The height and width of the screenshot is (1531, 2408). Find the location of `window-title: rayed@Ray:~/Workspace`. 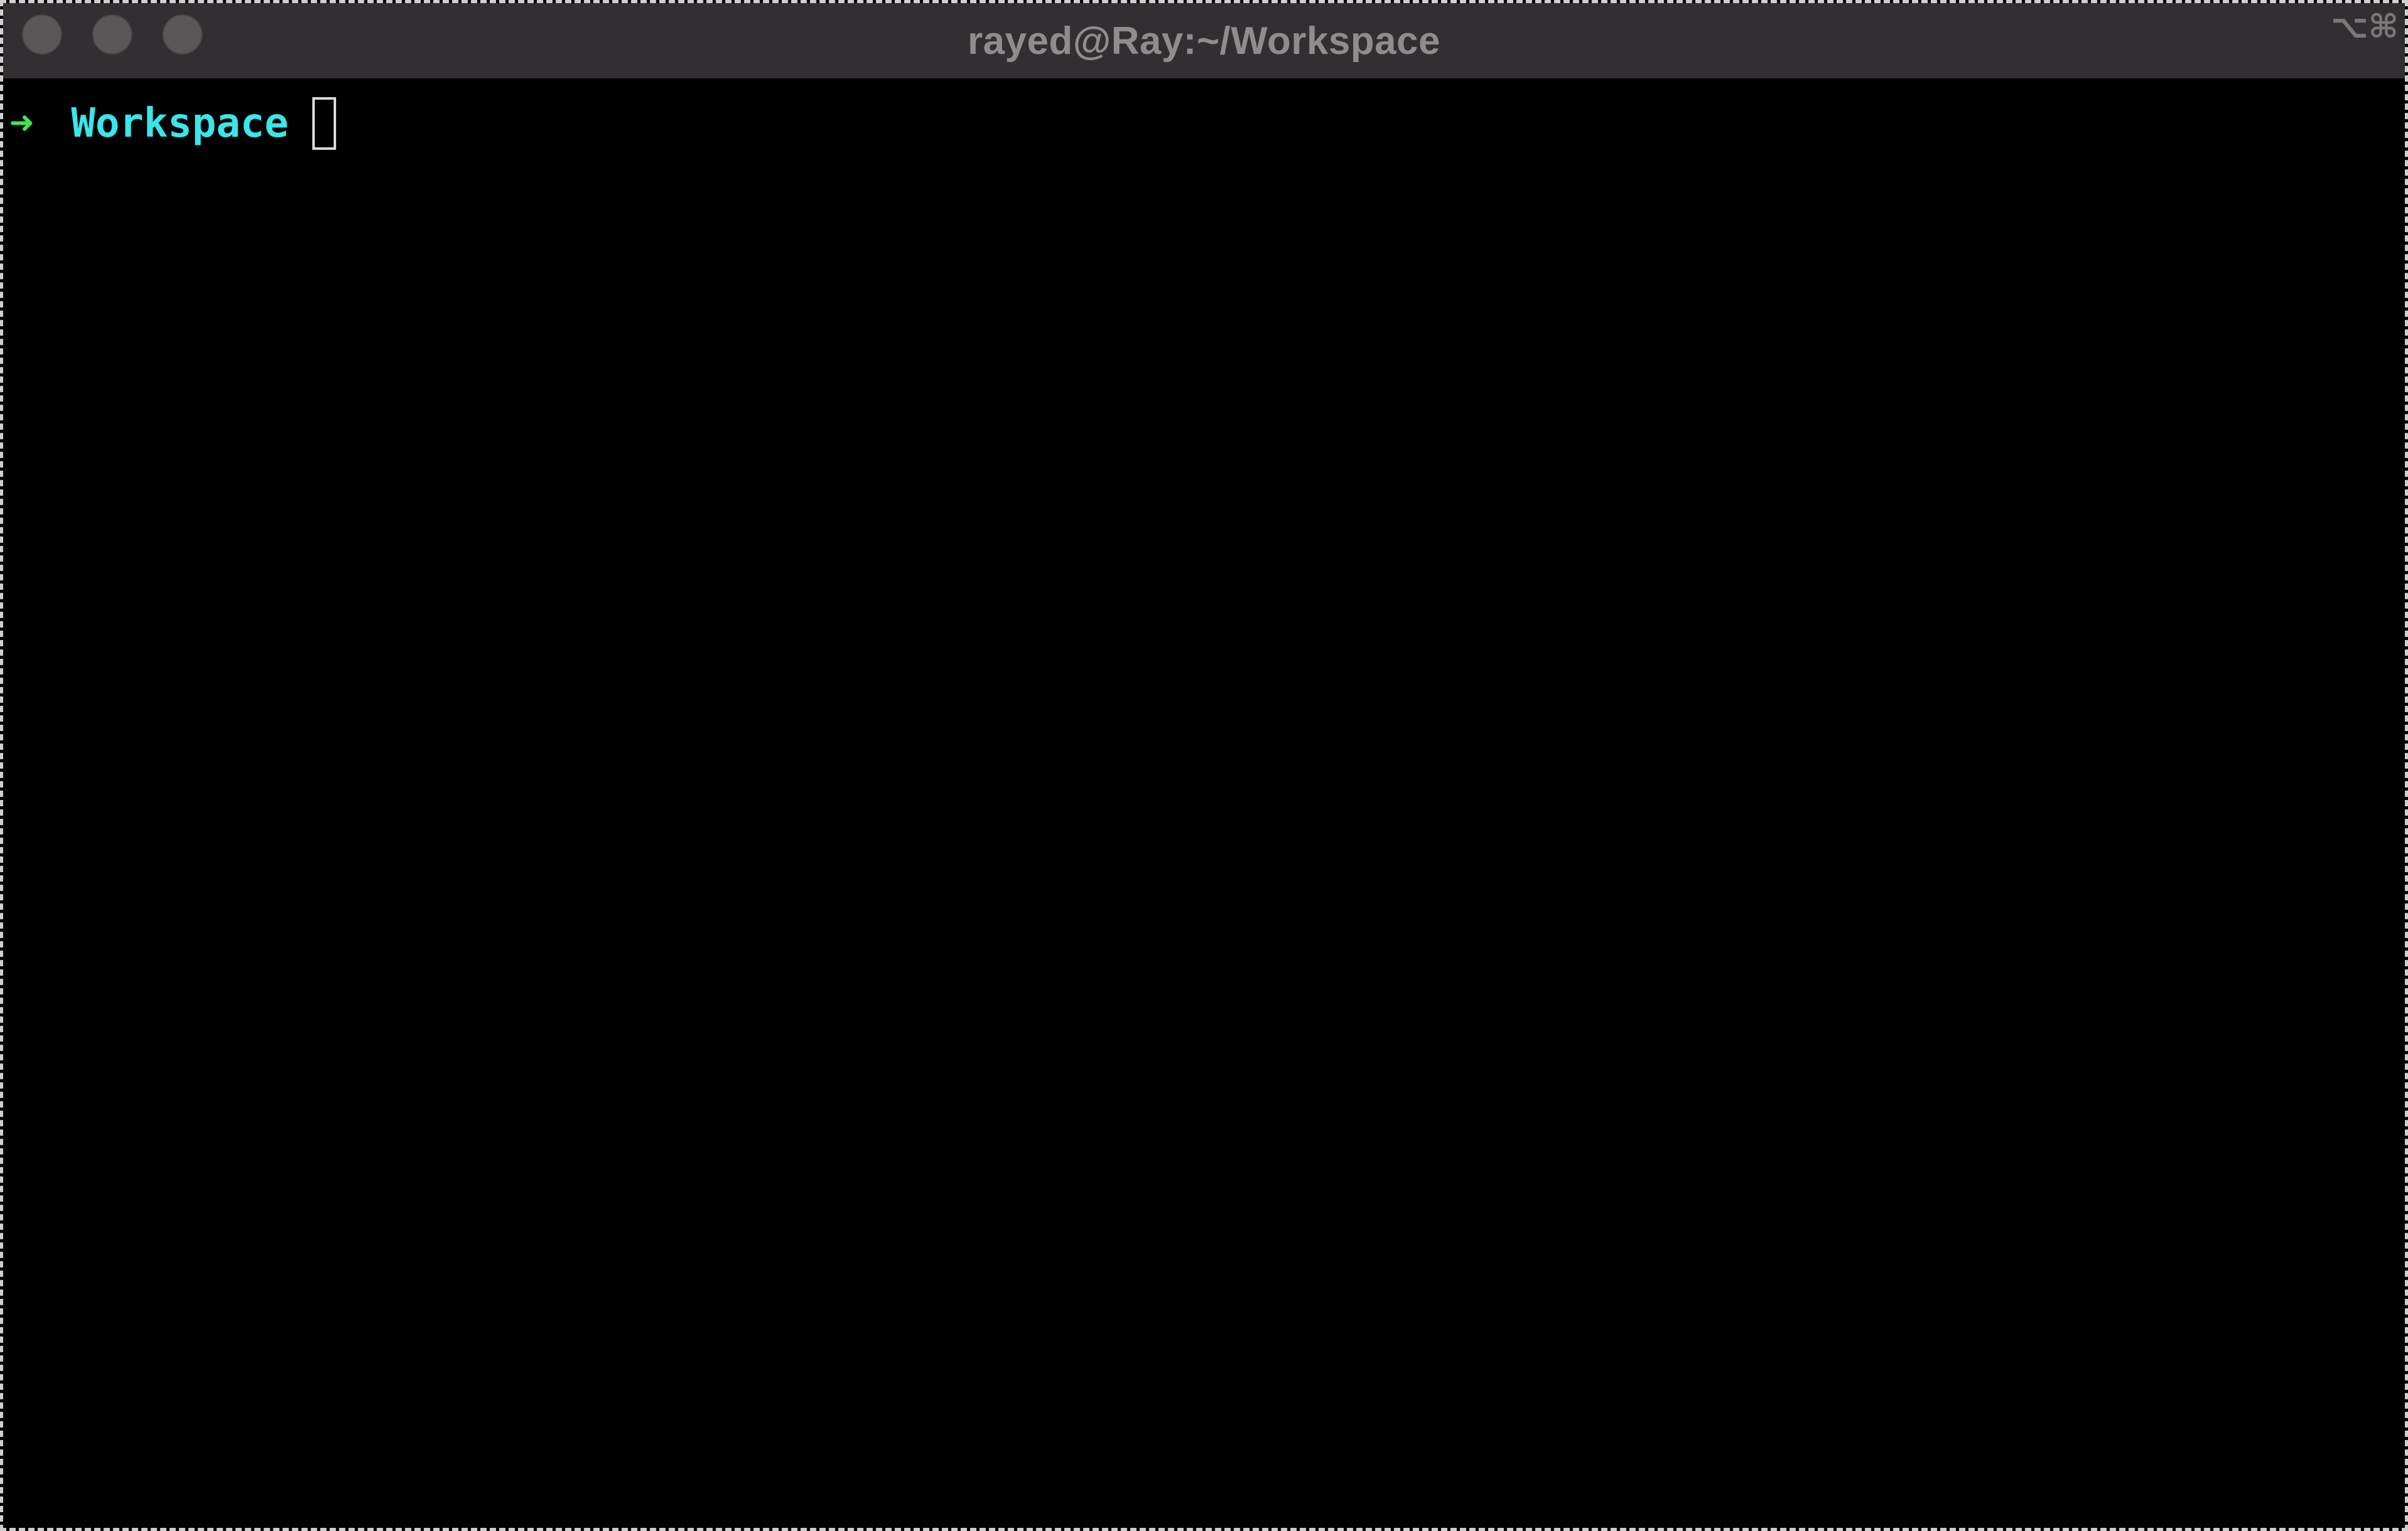

window-title: rayed@Ray:~/Workspace is located at coordinates (1204, 41).